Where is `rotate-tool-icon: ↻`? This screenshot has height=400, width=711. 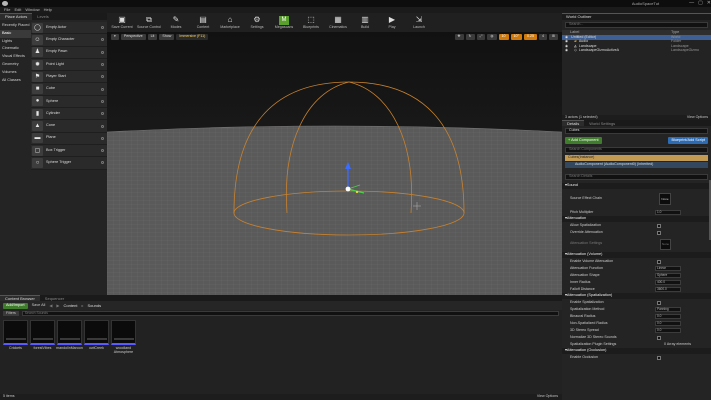 rotate-tool-icon: ↻ is located at coordinates (470, 36).